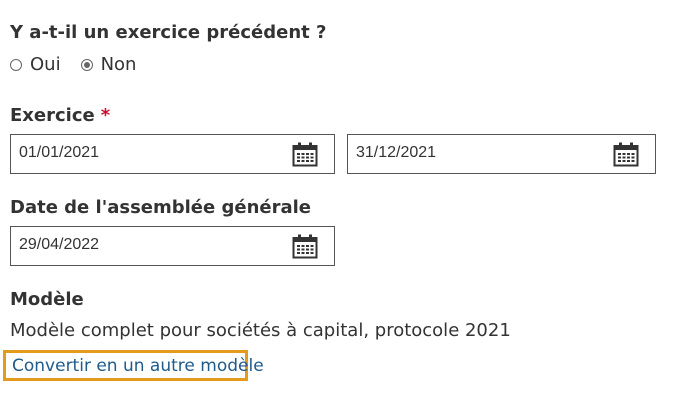 The height and width of the screenshot is (397, 684). I want to click on exercise-label-row: Exercice *, so click(60, 115).